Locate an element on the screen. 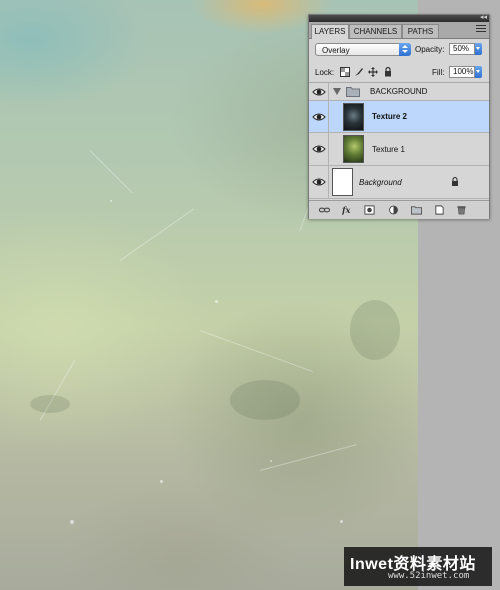 This screenshot has width=500, height=590. layer-group-background: BACKGROUND is located at coordinates (399, 92).